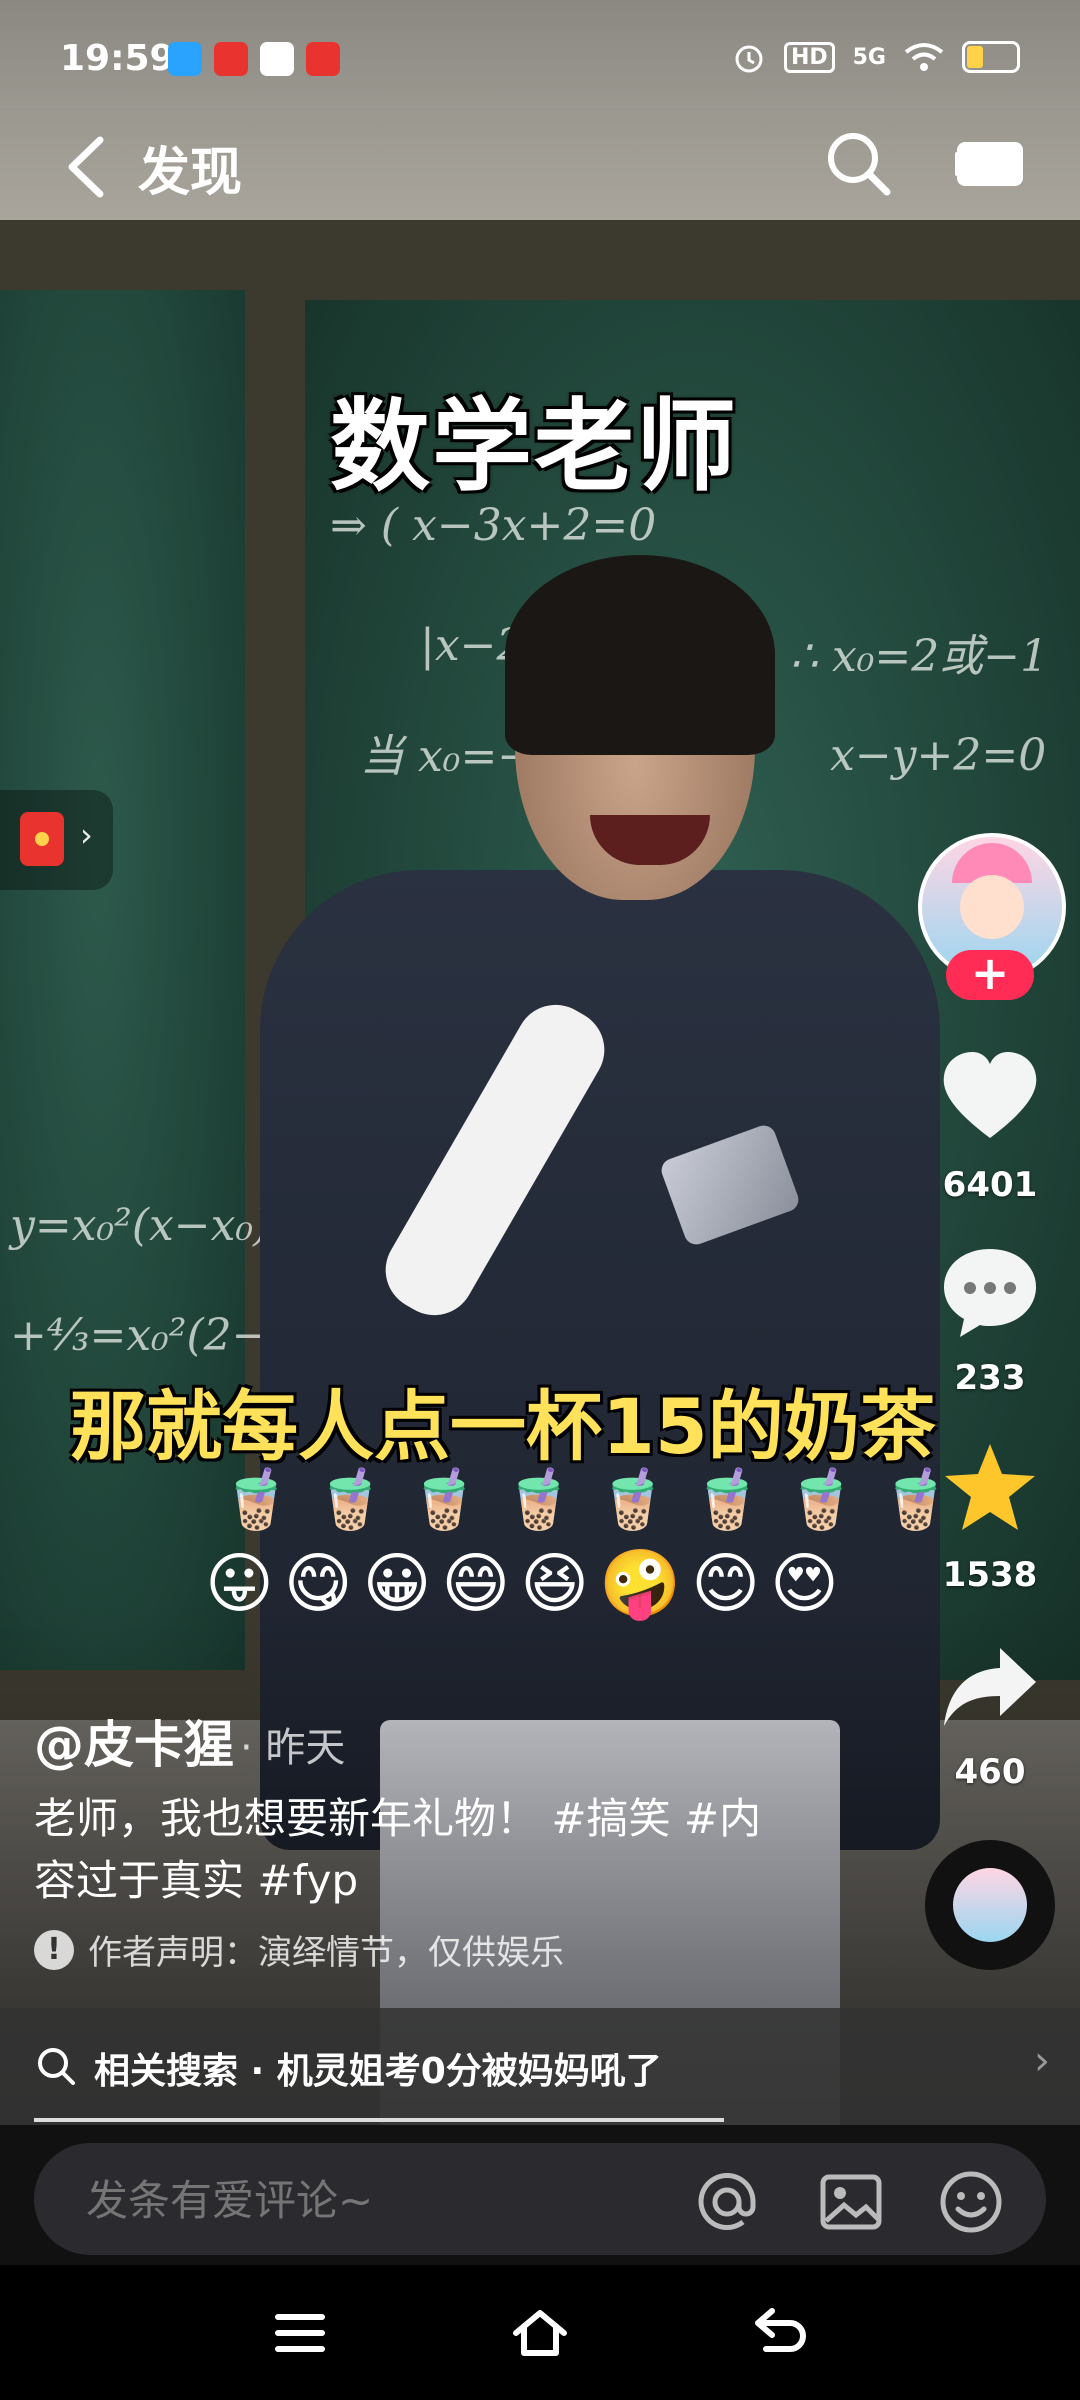 This screenshot has height=2400, width=1080. Describe the element at coordinates (780, 2333) in the screenshot. I see `back-icon` at that location.